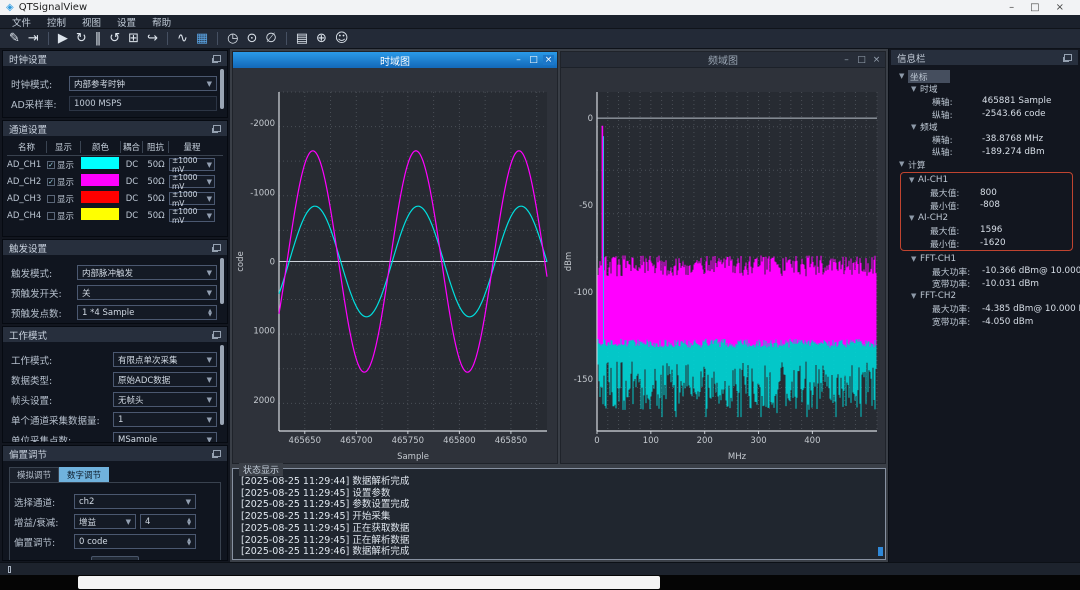  What do you see at coordinates (14, 39) in the screenshot?
I see `edit-file-icon: ✎` at bounding box center [14, 39].